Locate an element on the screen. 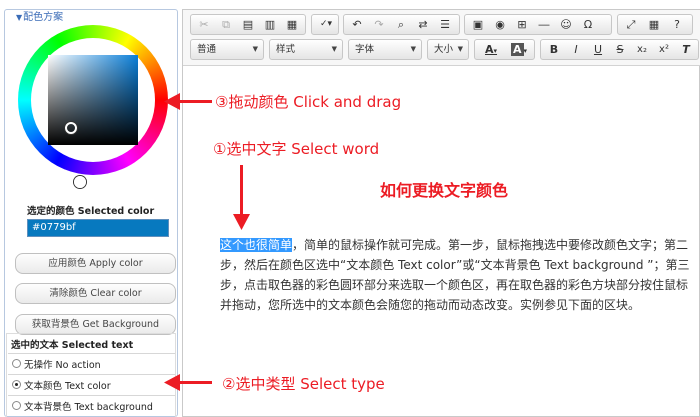  view-group: ⤢ ▦ ? is located at coordinates (655, 24).